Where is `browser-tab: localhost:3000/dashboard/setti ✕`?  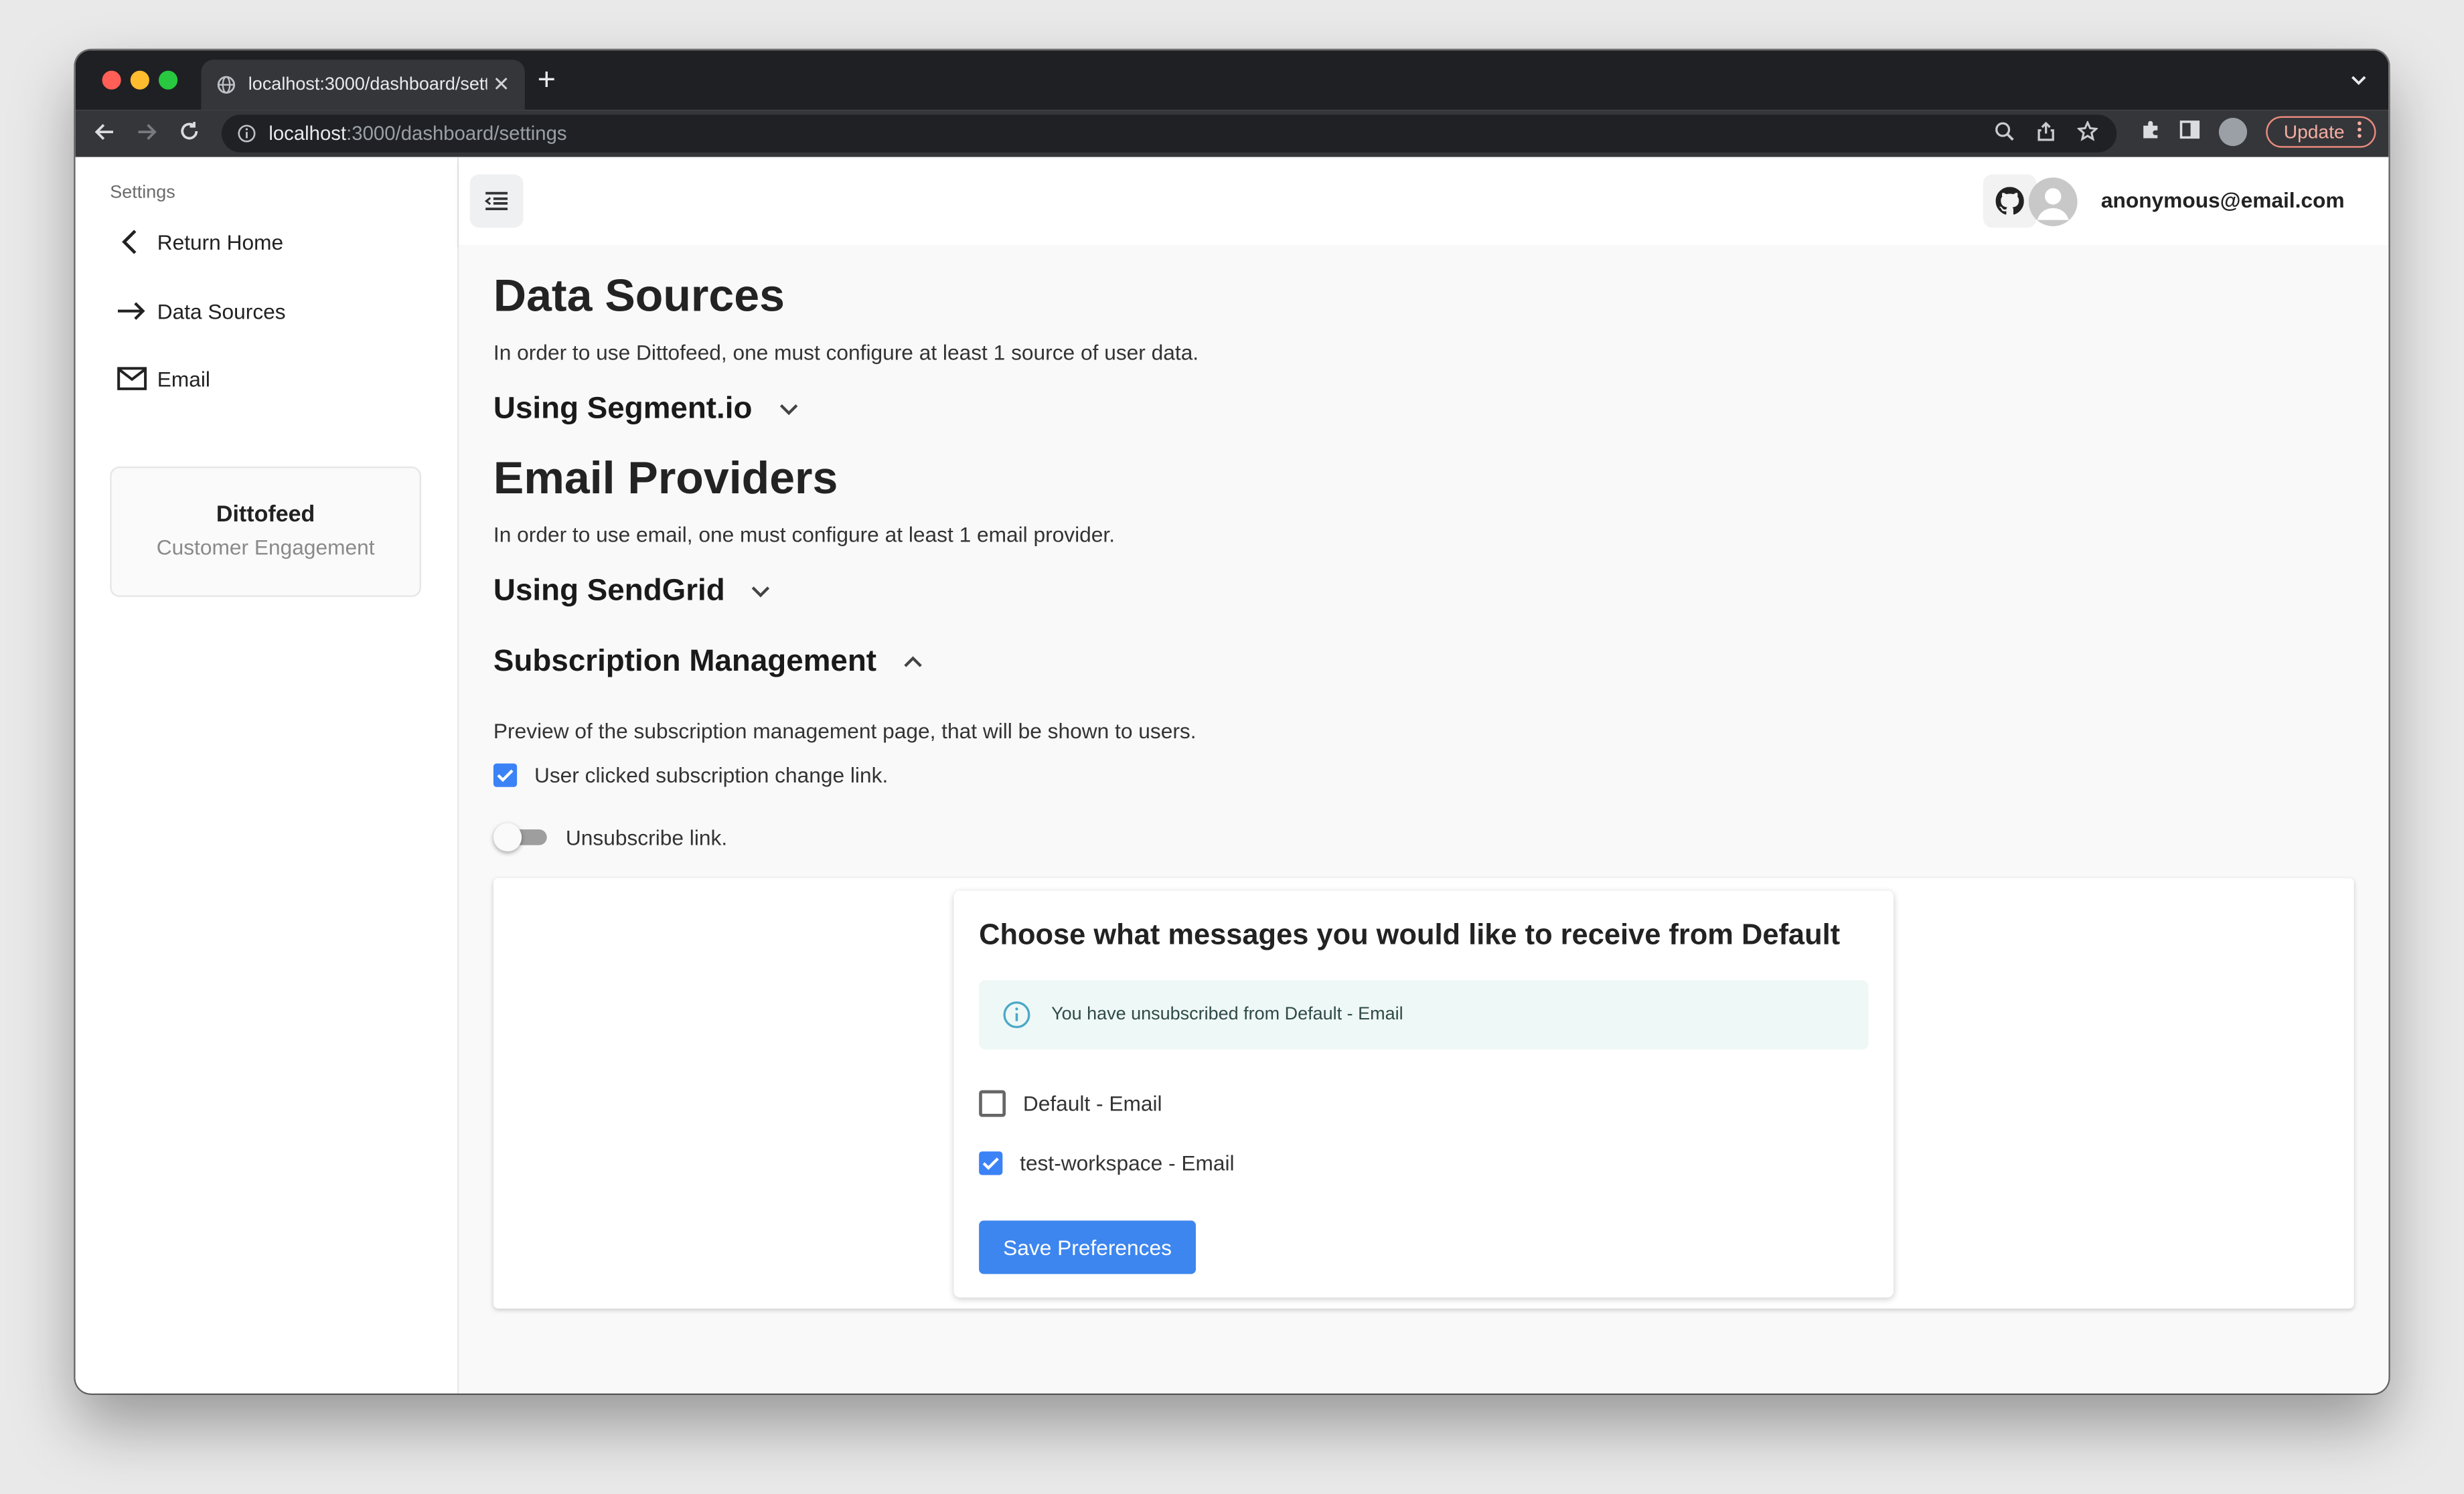
browser-tab: localhost:3000/dashboard/setti ✕ is located at coordinates (362, 85).